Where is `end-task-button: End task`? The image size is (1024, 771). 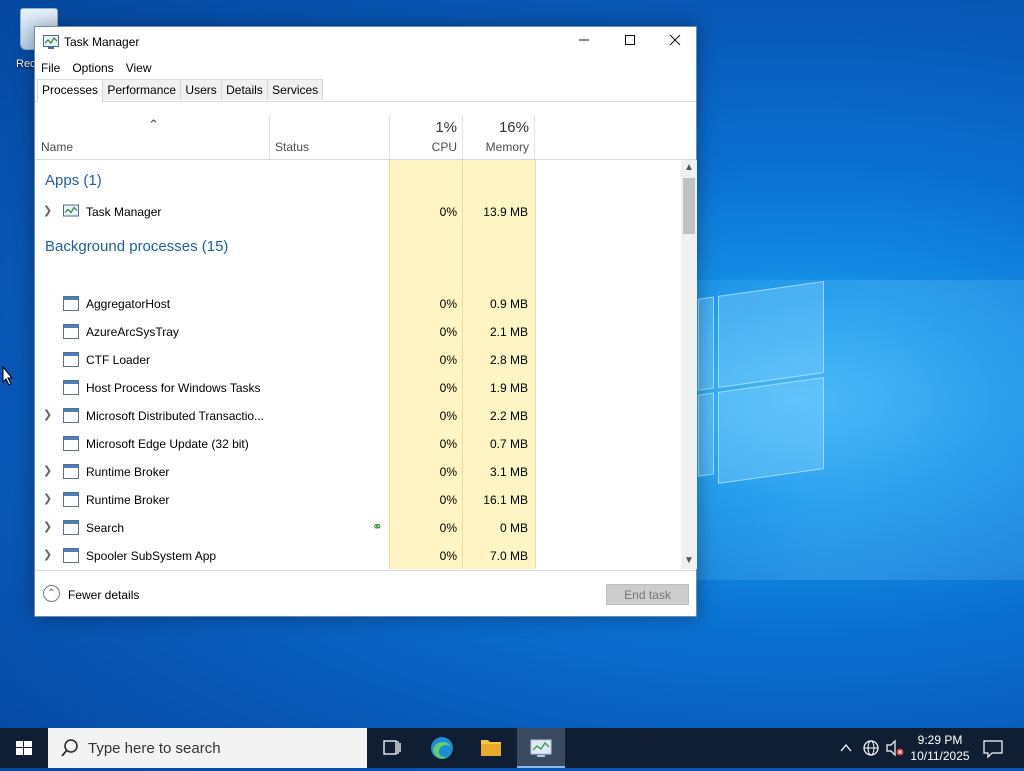
end-task-button: End task is located at coordinates (647, 594).